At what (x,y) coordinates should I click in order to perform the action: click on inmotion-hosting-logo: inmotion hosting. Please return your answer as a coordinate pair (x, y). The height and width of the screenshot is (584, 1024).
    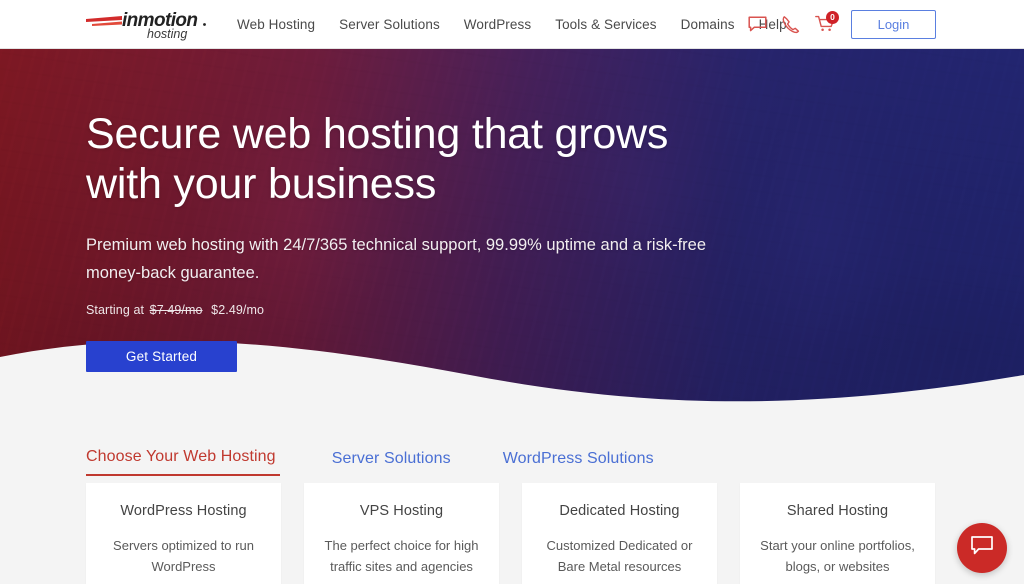
    Looking at the image, I should click on (148, 24).